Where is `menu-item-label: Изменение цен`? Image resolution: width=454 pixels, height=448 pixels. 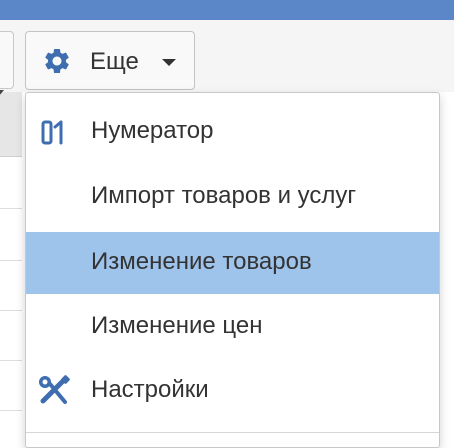
menu-item-label: Изменение цен is located at coordinates (177, 325).